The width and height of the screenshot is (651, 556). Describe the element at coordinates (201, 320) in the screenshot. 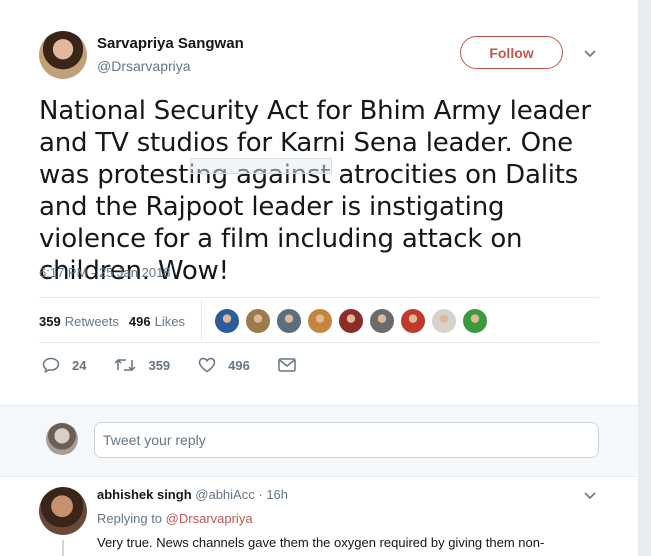

I see `stats-separator` at that location.